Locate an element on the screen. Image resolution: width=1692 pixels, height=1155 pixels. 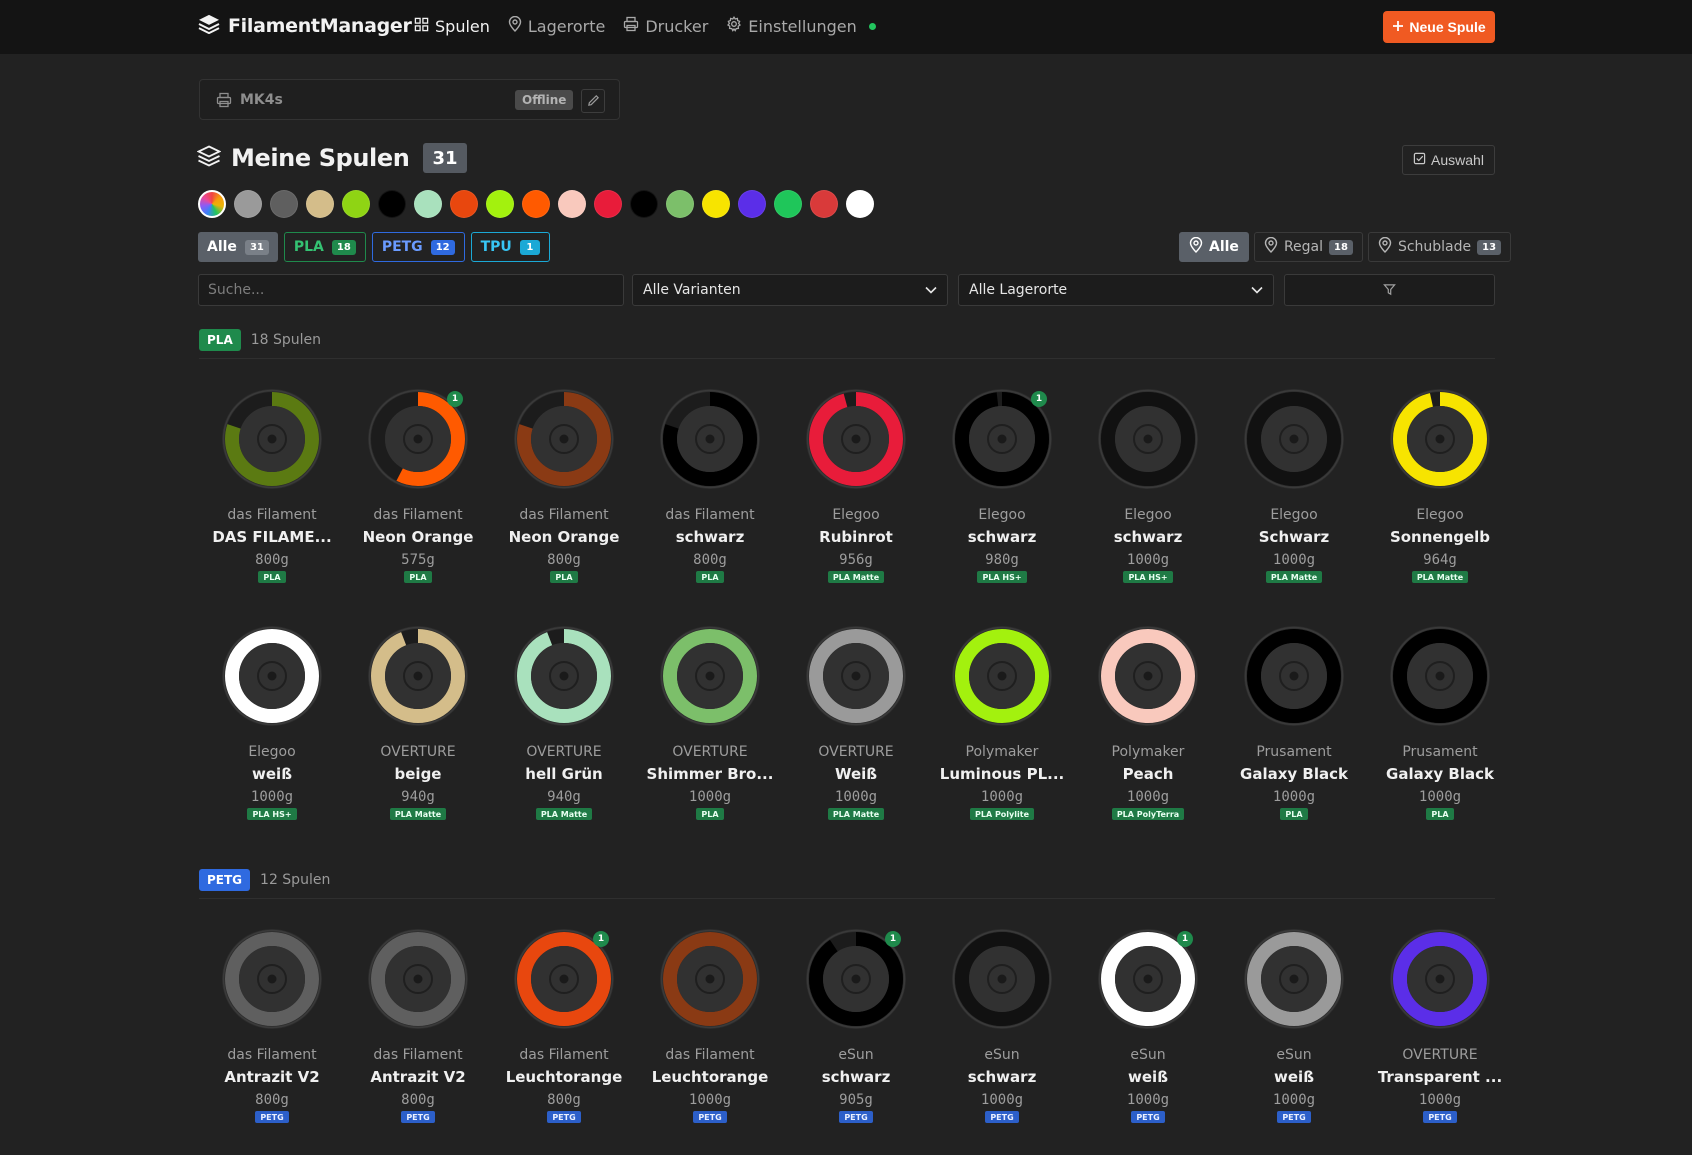
nav-item-label: Einstellungen is located at coordinates (802, 26).